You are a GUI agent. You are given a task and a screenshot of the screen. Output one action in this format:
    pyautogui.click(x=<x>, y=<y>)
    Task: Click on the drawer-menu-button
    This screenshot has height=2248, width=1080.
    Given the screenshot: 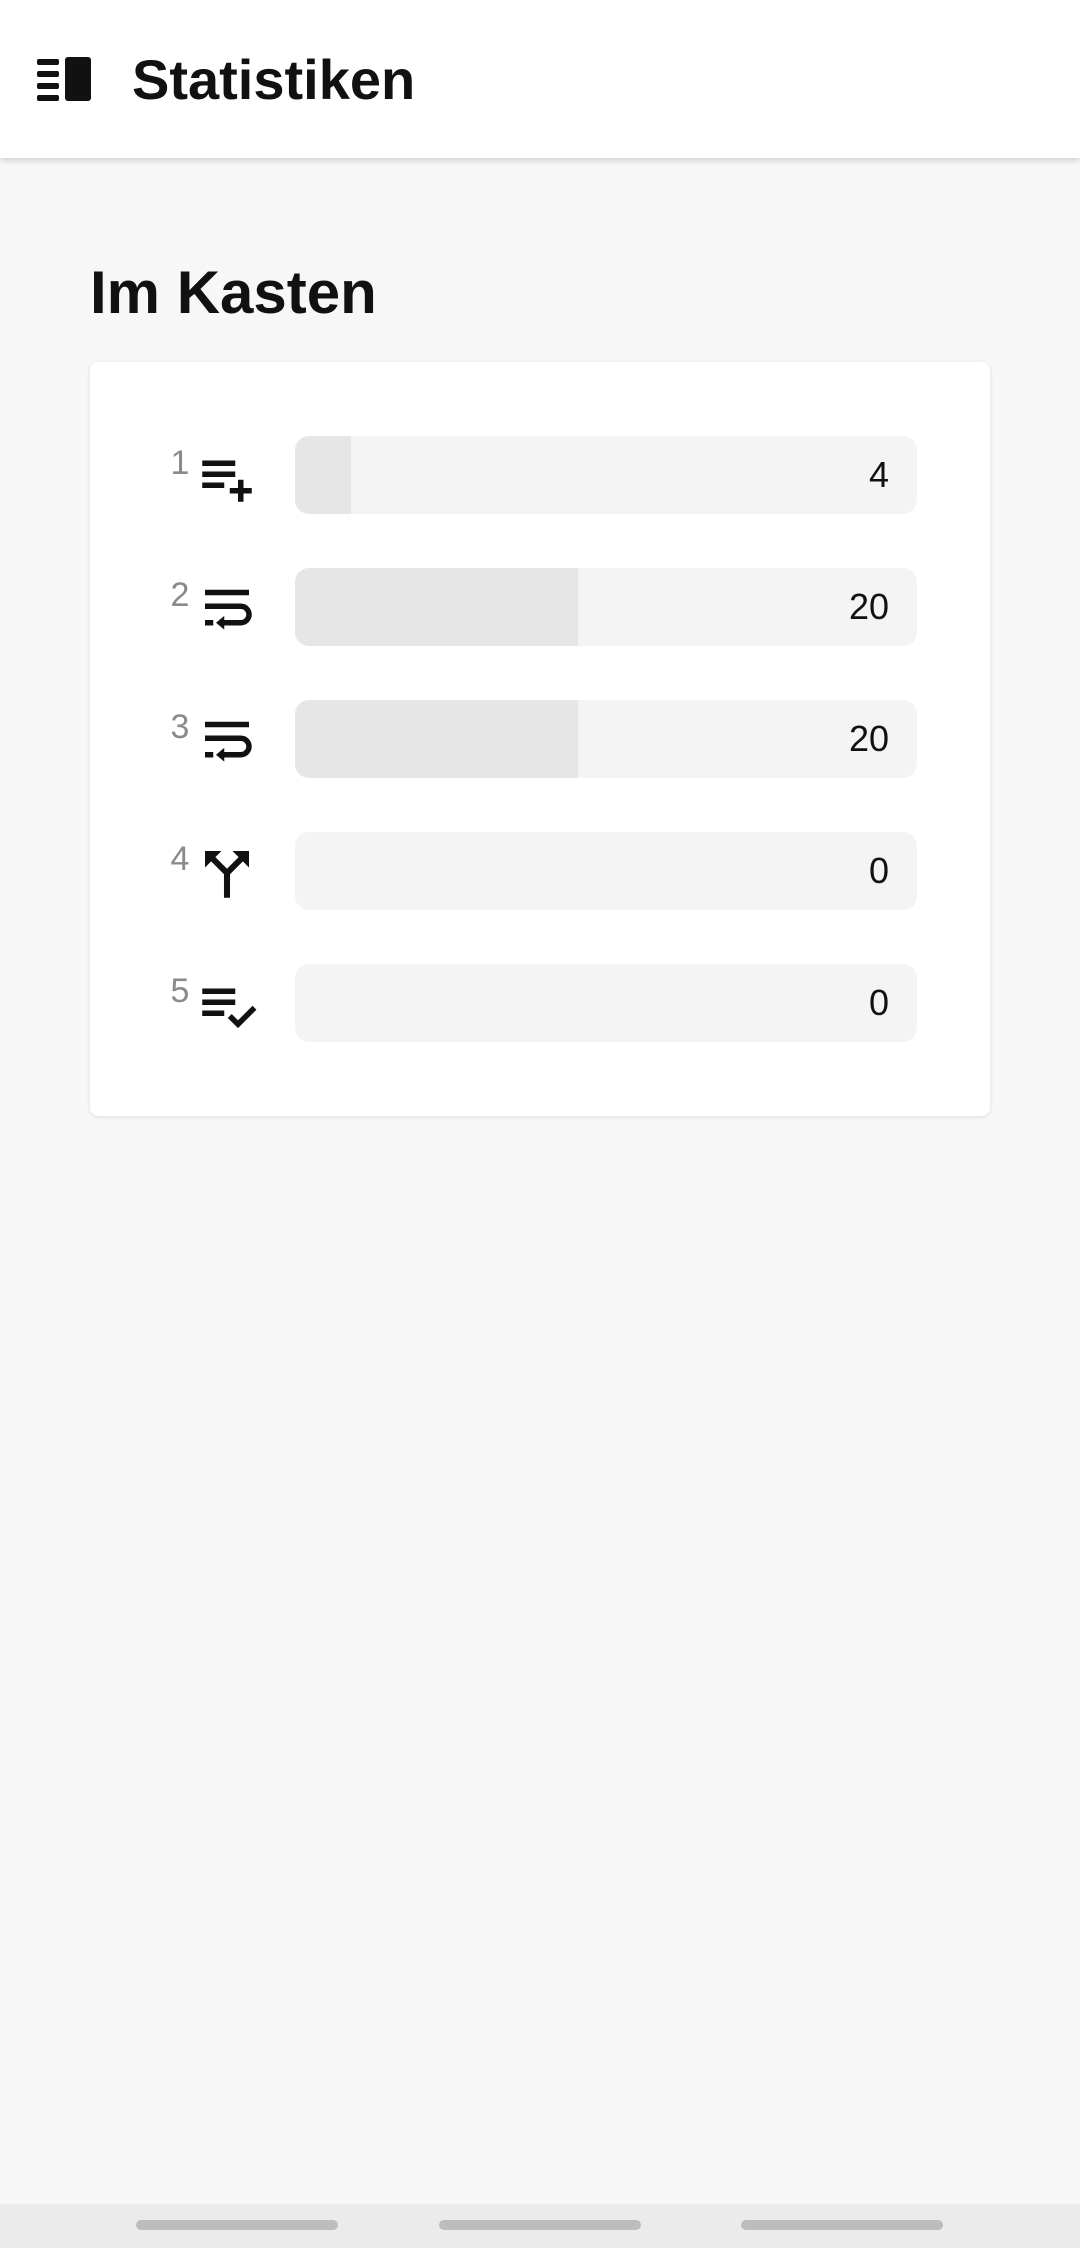 What is the action you would take?
    pyautogui.click(x=65, y=79)
    